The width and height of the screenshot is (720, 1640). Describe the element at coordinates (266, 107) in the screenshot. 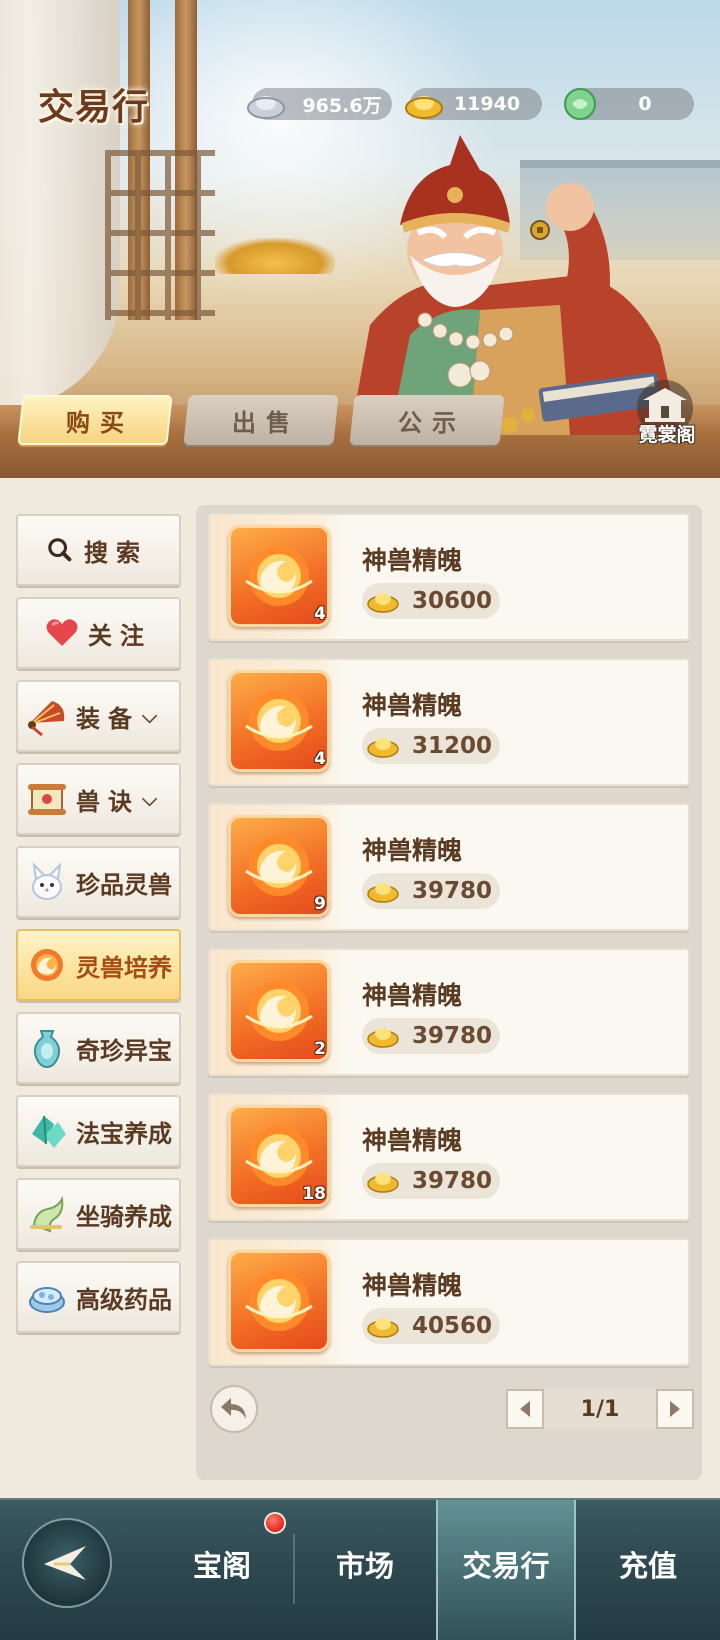

I see `silver-ingot-icon` at that location.